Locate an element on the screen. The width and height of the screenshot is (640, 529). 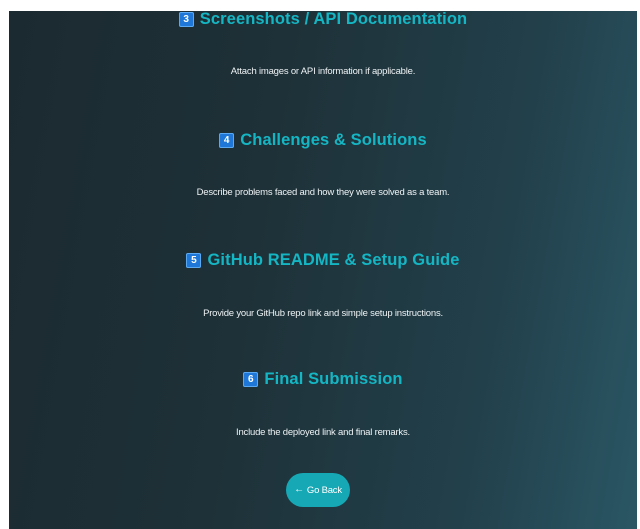
arrow-left-icon: ← is located at coordinates (299, 489).